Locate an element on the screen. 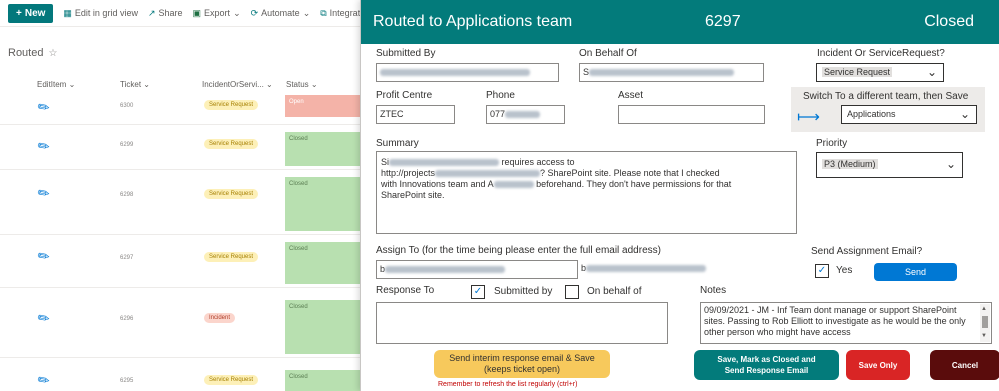 The width and height of the screenshot is (999, 391). grid-icon: ▦ is located at coordinates (67, 12).